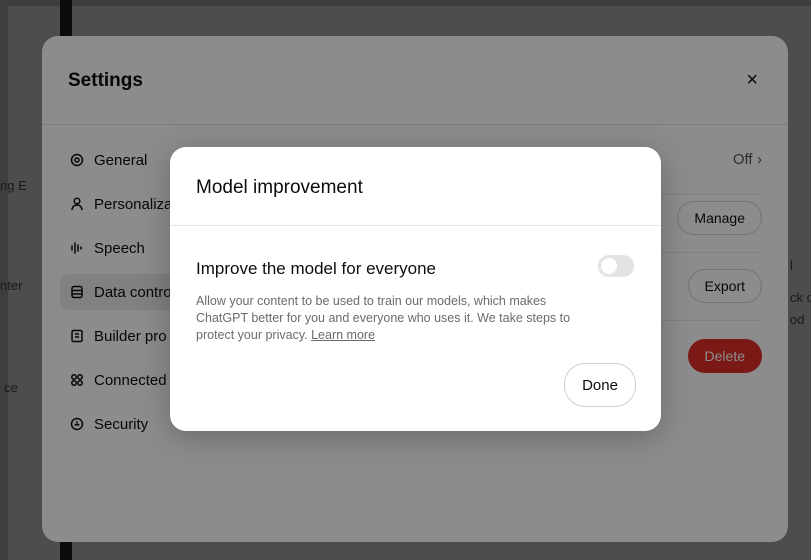 This screenshot has width=811, height=560. I want to click on improve-model-toggle, so click(616, 266).